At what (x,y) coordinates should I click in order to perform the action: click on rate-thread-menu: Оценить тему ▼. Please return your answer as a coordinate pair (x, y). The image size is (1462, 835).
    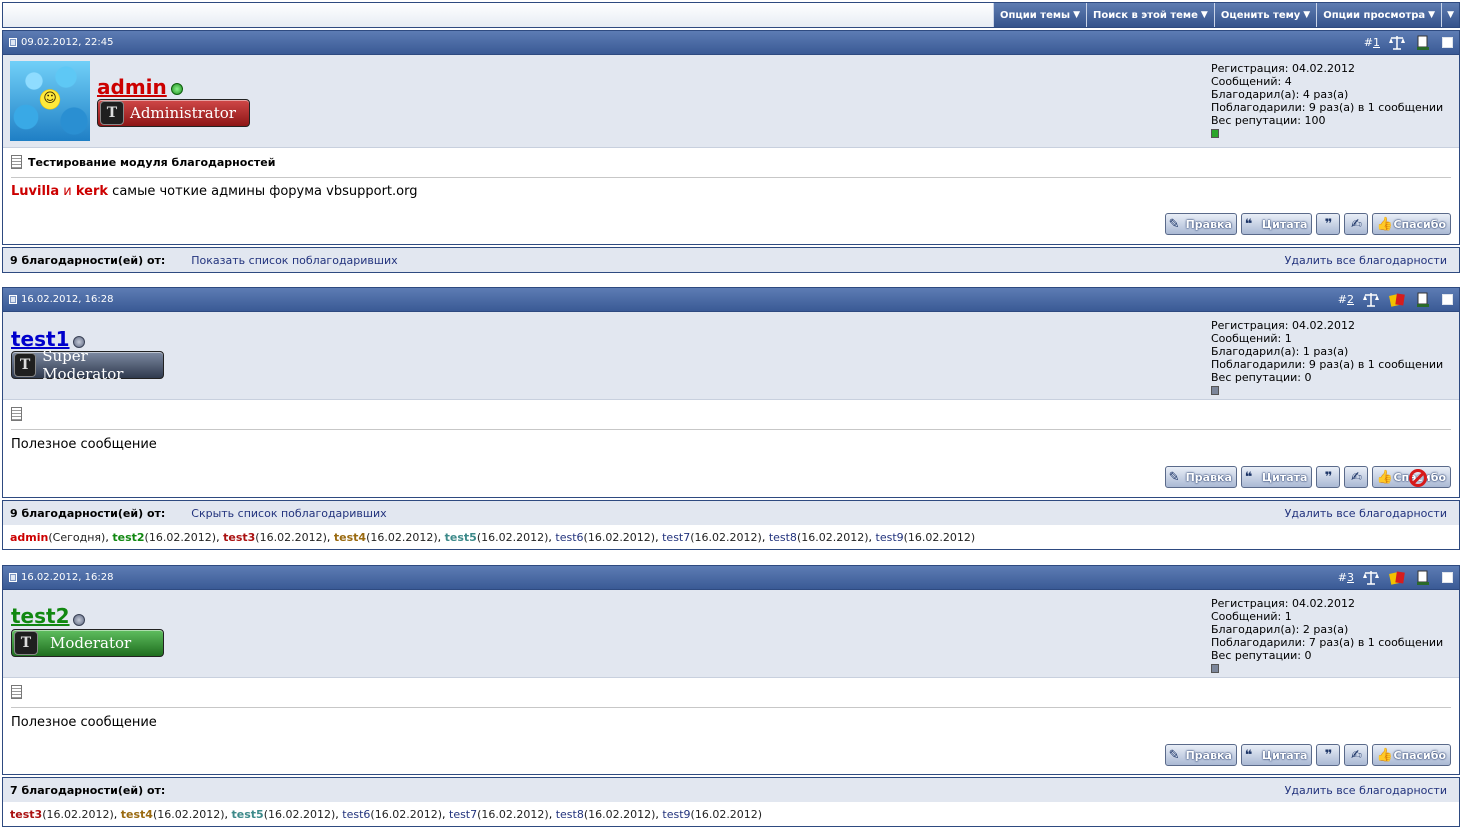
    Looking at the image, I should click on (1265, 15).